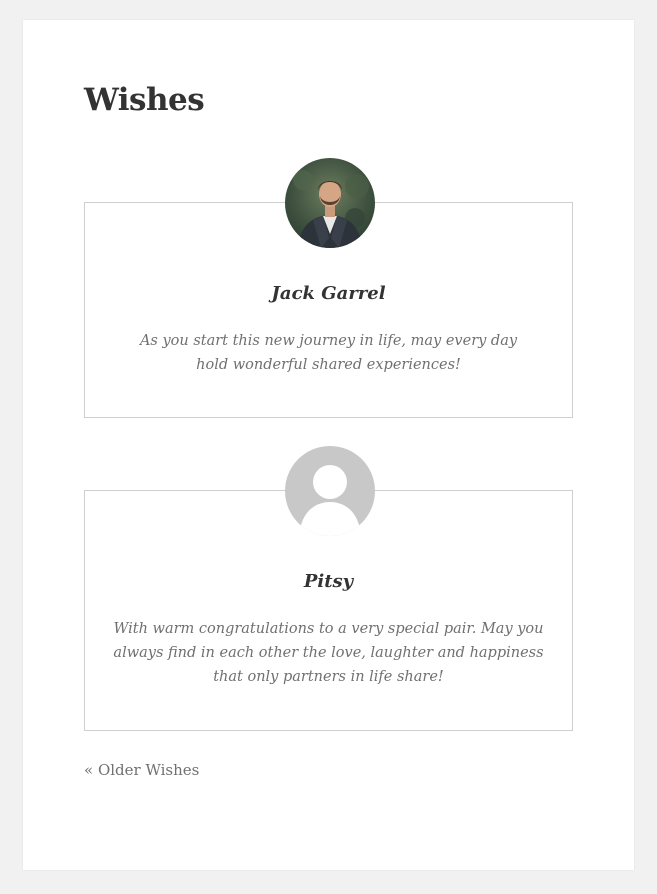 The width and height of the screenshot is (657, 894). I want to click on user-photo-avatar, so click(330, 203).